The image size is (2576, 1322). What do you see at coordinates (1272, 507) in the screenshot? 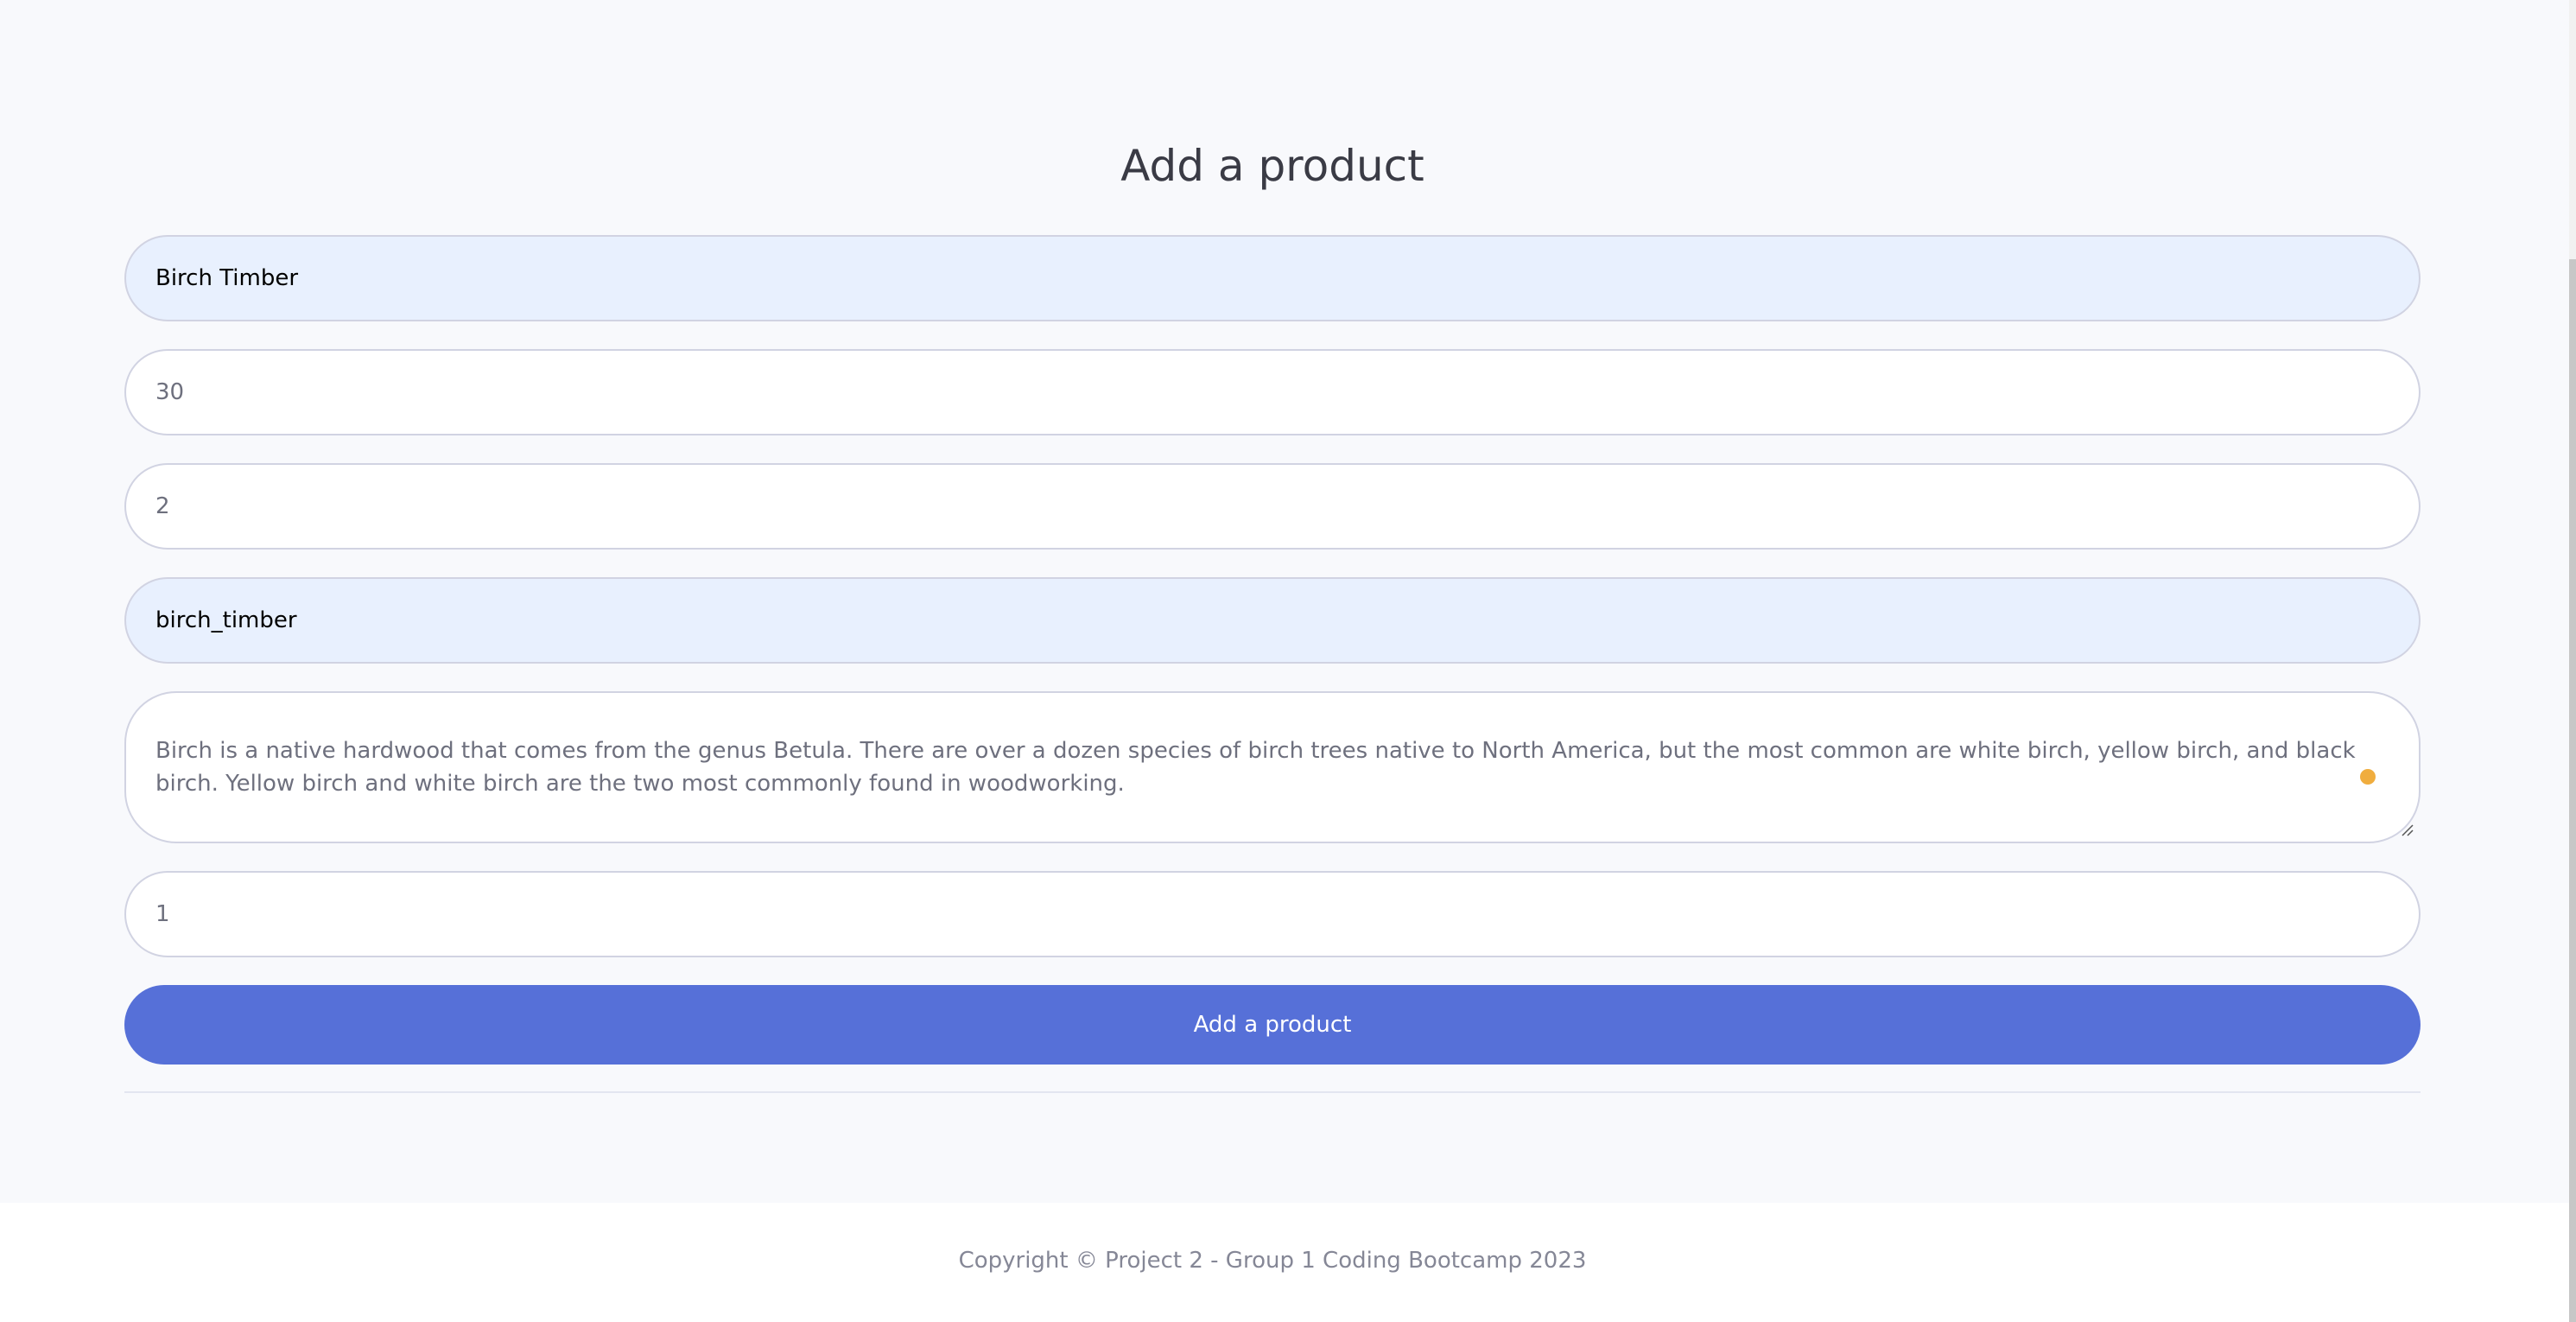
I see `product-stock-input: 2` at bounding box center [1272, 507].